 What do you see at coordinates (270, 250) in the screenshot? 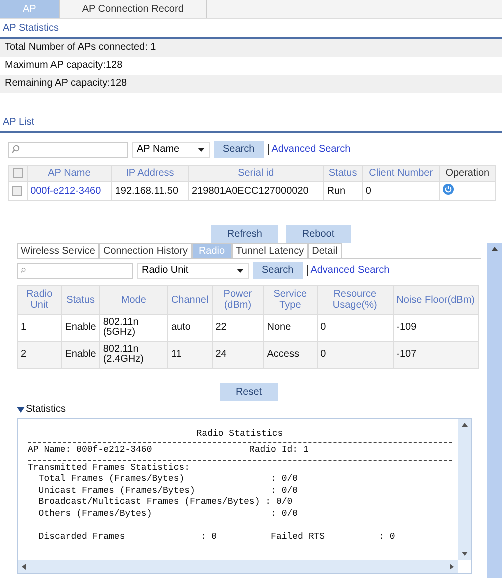
I see `tab: Tunnel Latency` at bounding box center [270, 250].